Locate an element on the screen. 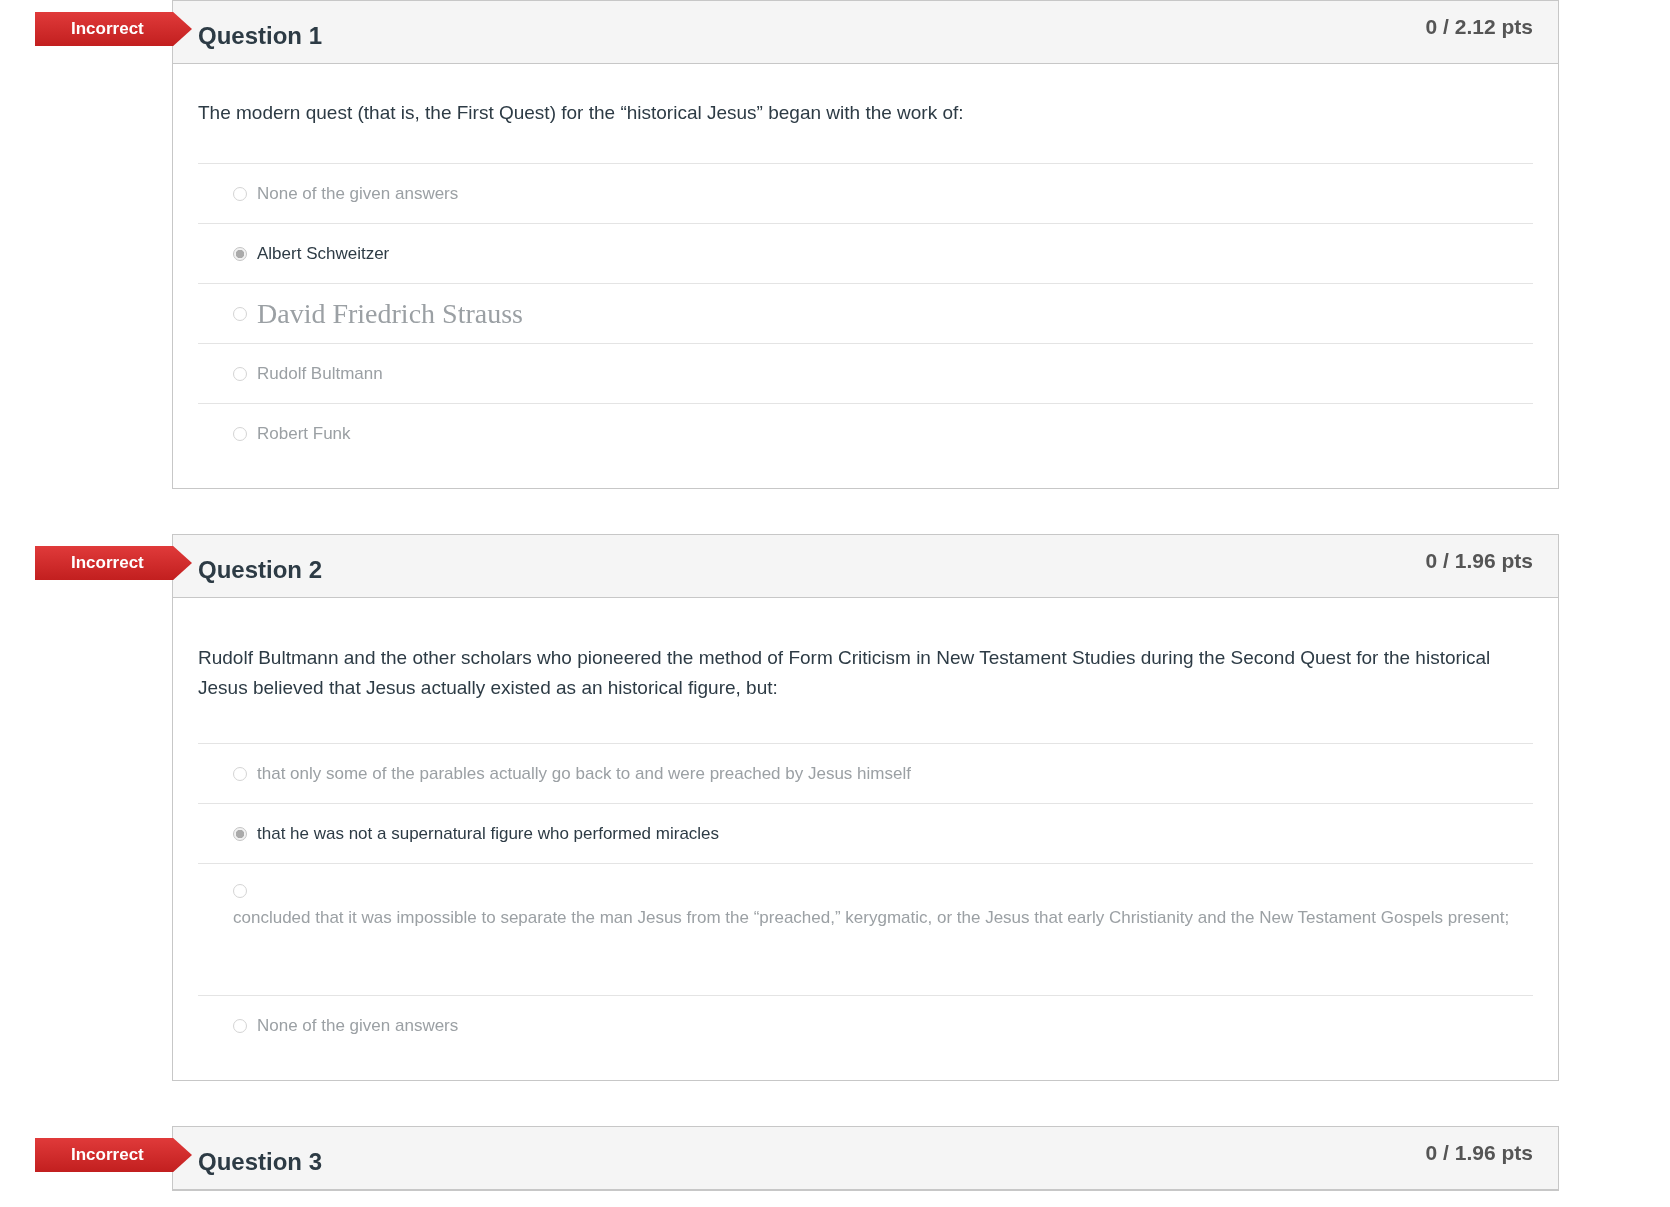 This screenshot has height=1207, width=1670. question-title: Question 3 is located at coordinates (260, 1162).